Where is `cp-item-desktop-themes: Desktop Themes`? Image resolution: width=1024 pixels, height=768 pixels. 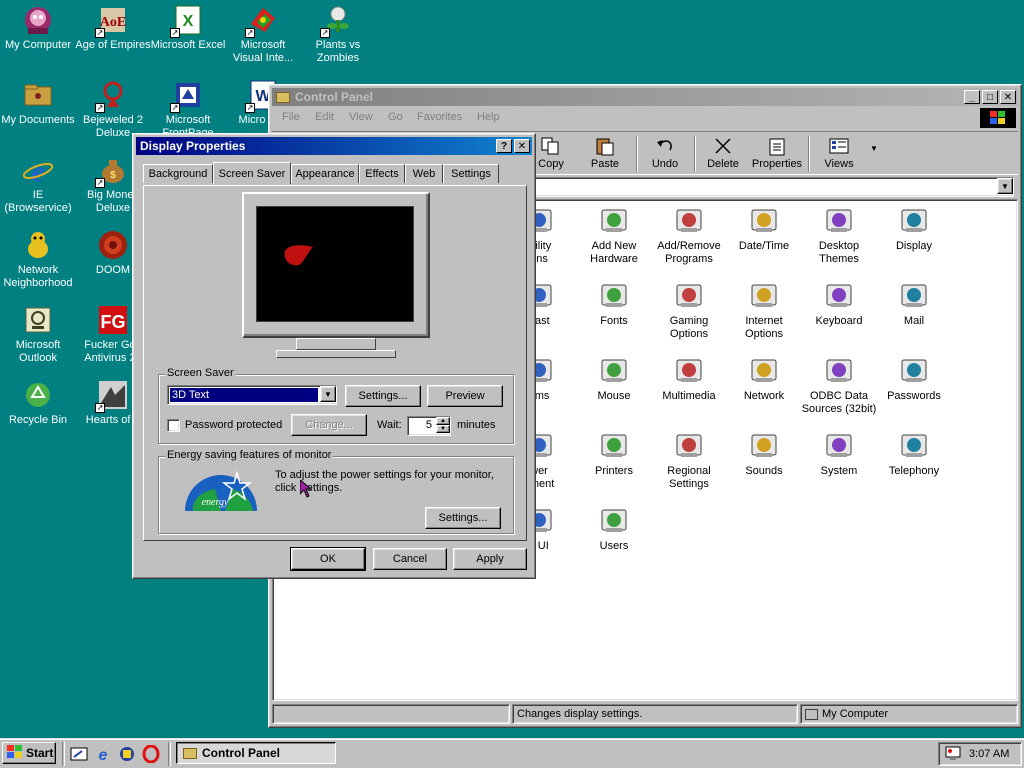 cp-item-desktop-themes: Desktop Themes is located at coordinates (839, 235).